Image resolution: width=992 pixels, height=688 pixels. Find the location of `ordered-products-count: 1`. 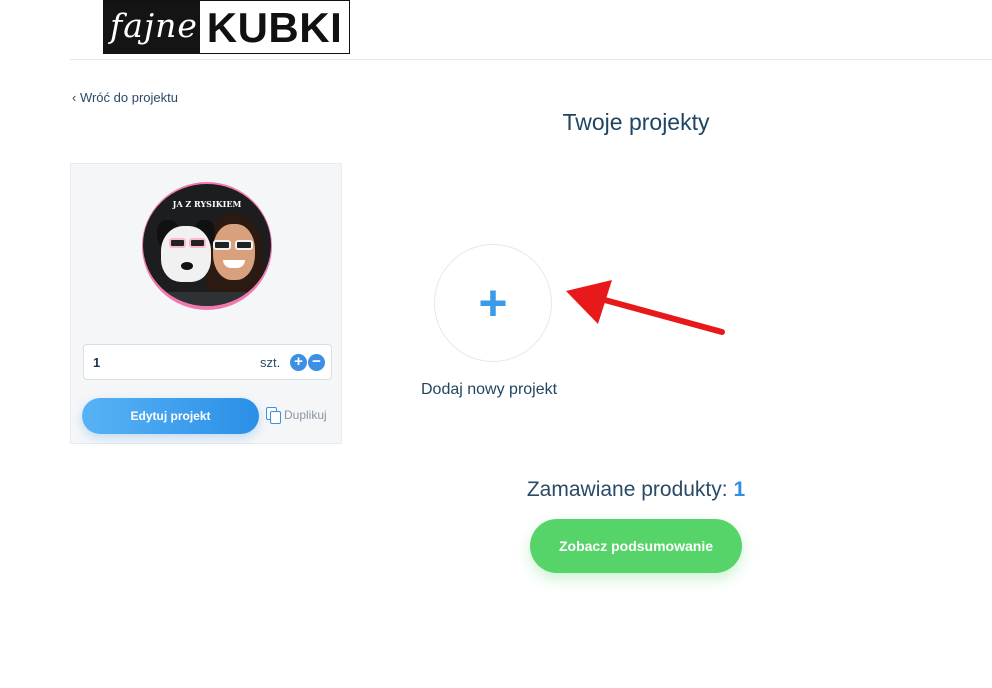

ordered-products-count: 1 is located at coordinates (739, 489).